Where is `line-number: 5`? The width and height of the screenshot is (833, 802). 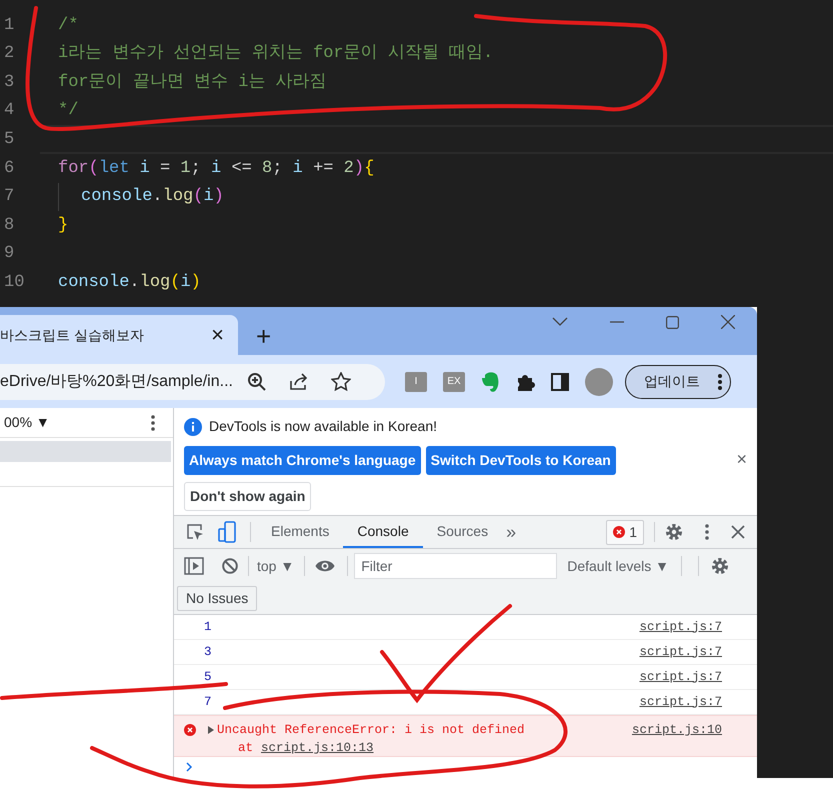 line-number: 5 is located at coordinates (9, 139).